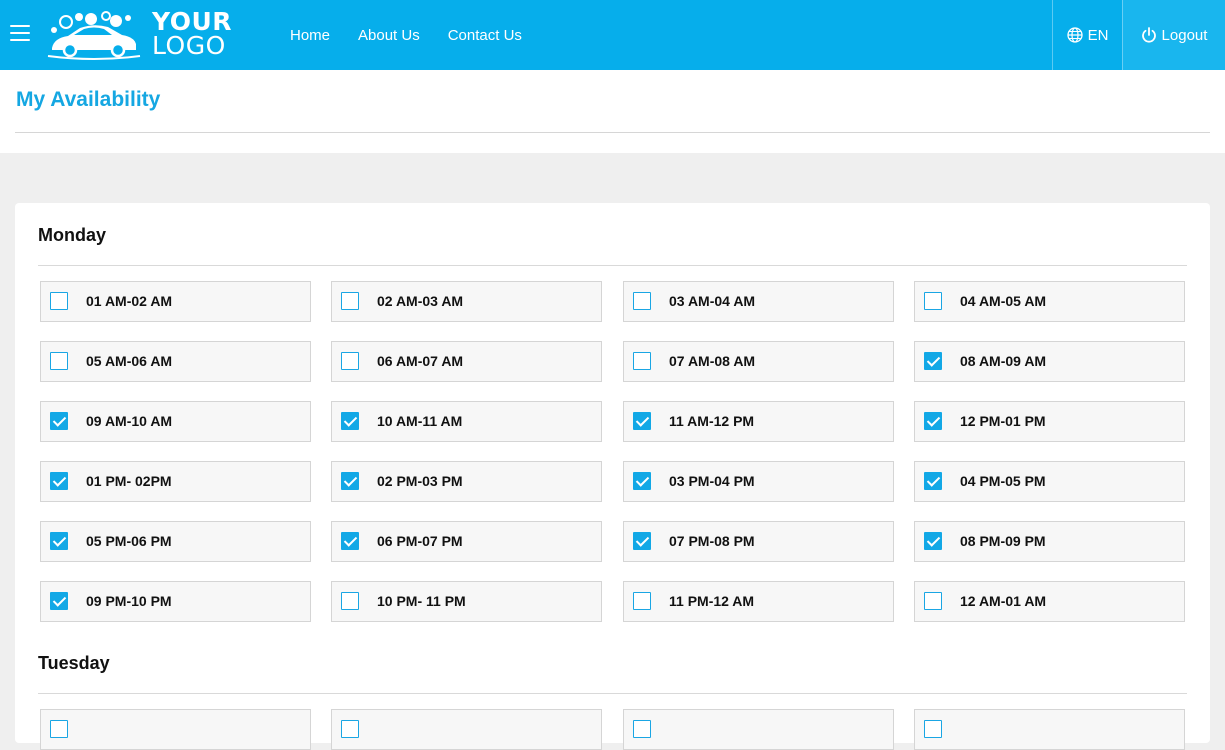  Describe the element at coordinates (466, 361) in the screenshot. I see `time-slot: 06 AM-07 AM` at that location.